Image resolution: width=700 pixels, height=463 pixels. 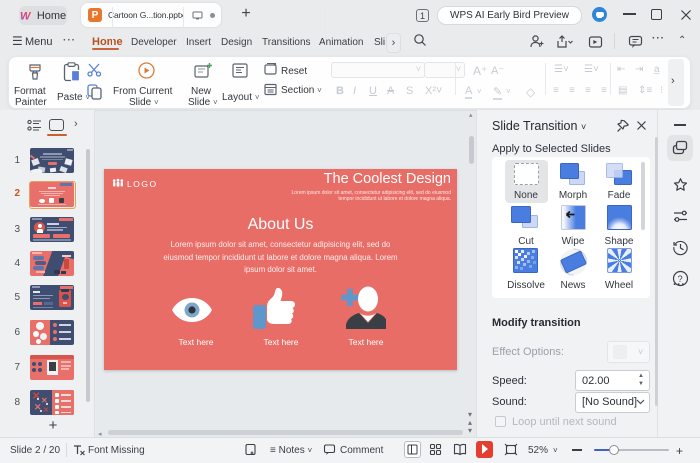 I want to click on svg-text: W, so click(x=26, y=16).